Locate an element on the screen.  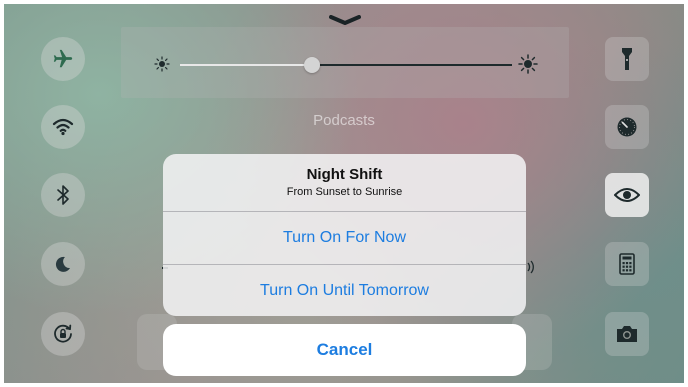
do-not-disturb-toggle is located at coordinates (63, 264).